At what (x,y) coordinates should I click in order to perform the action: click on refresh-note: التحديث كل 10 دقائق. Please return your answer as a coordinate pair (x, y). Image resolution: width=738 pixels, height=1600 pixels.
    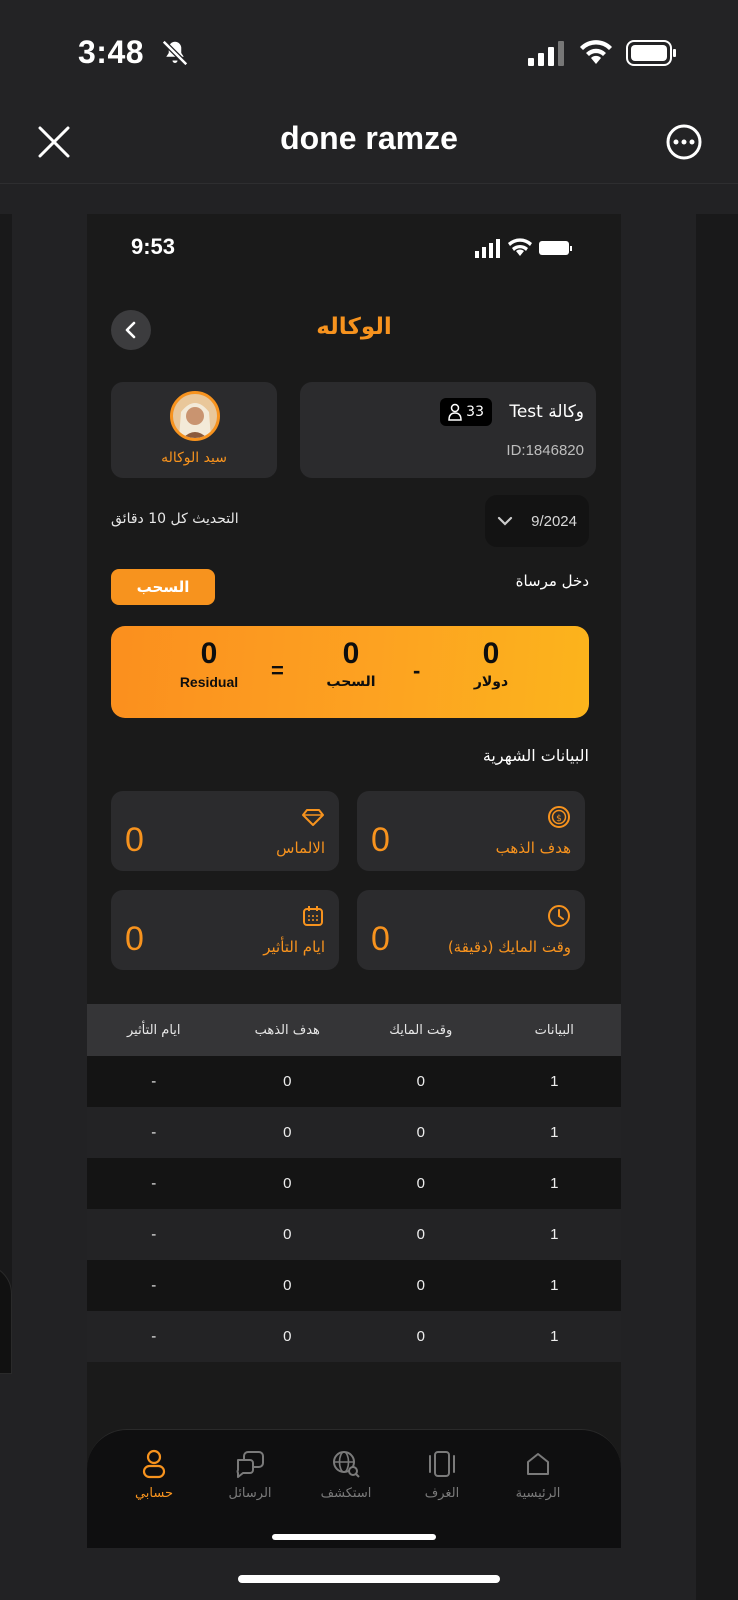
    Looking at the image, I should click on (175, 519).